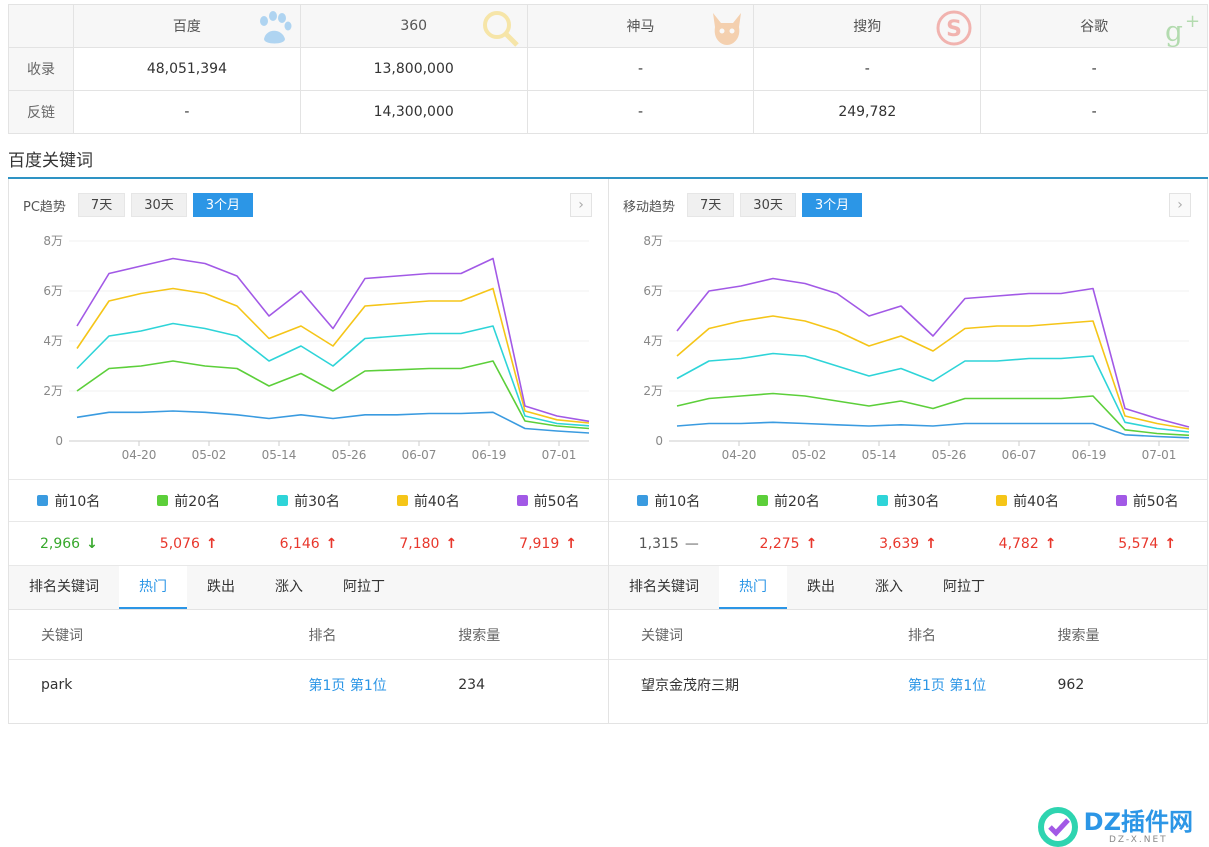  Describe the element at coordinates (1057, 827) in the screenshot. I see `dz-logo-icon` at that location.